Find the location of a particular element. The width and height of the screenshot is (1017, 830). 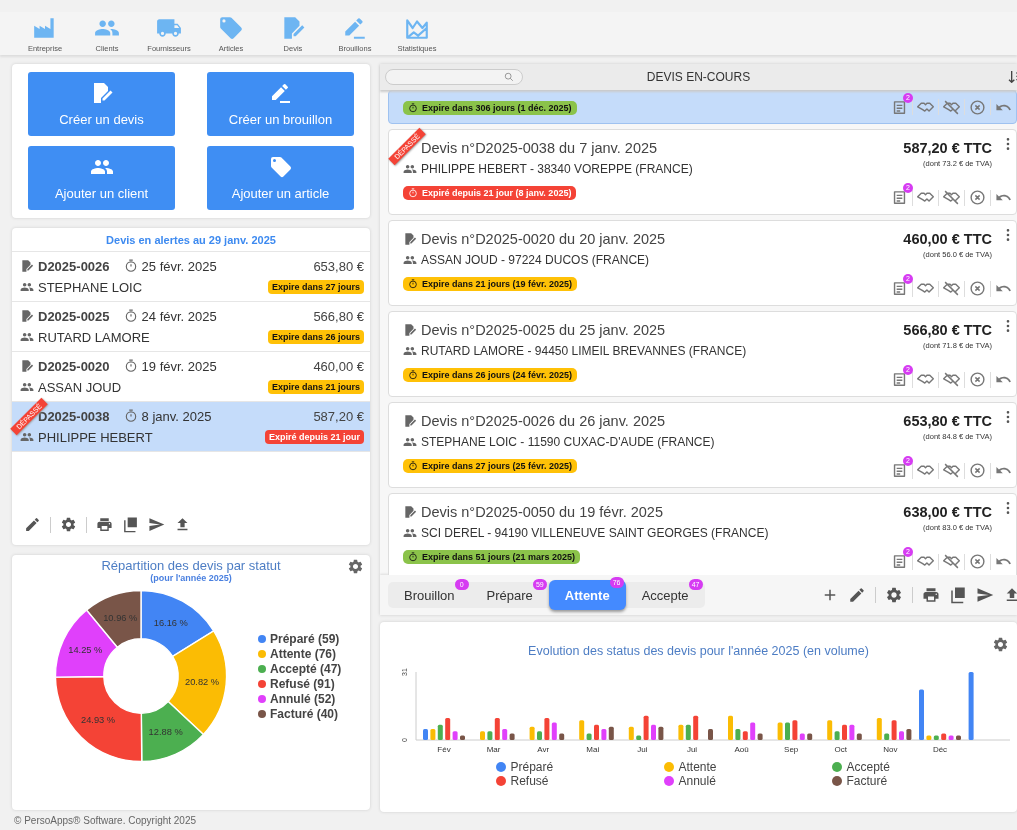

legend-label: Préparé is located at coordinates (532, 767).